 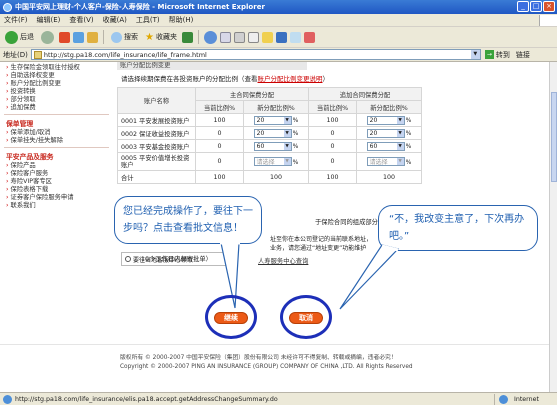 I want to click on additional-new-ratio-select: 请选择 ▼, so click(x=385, y=161).